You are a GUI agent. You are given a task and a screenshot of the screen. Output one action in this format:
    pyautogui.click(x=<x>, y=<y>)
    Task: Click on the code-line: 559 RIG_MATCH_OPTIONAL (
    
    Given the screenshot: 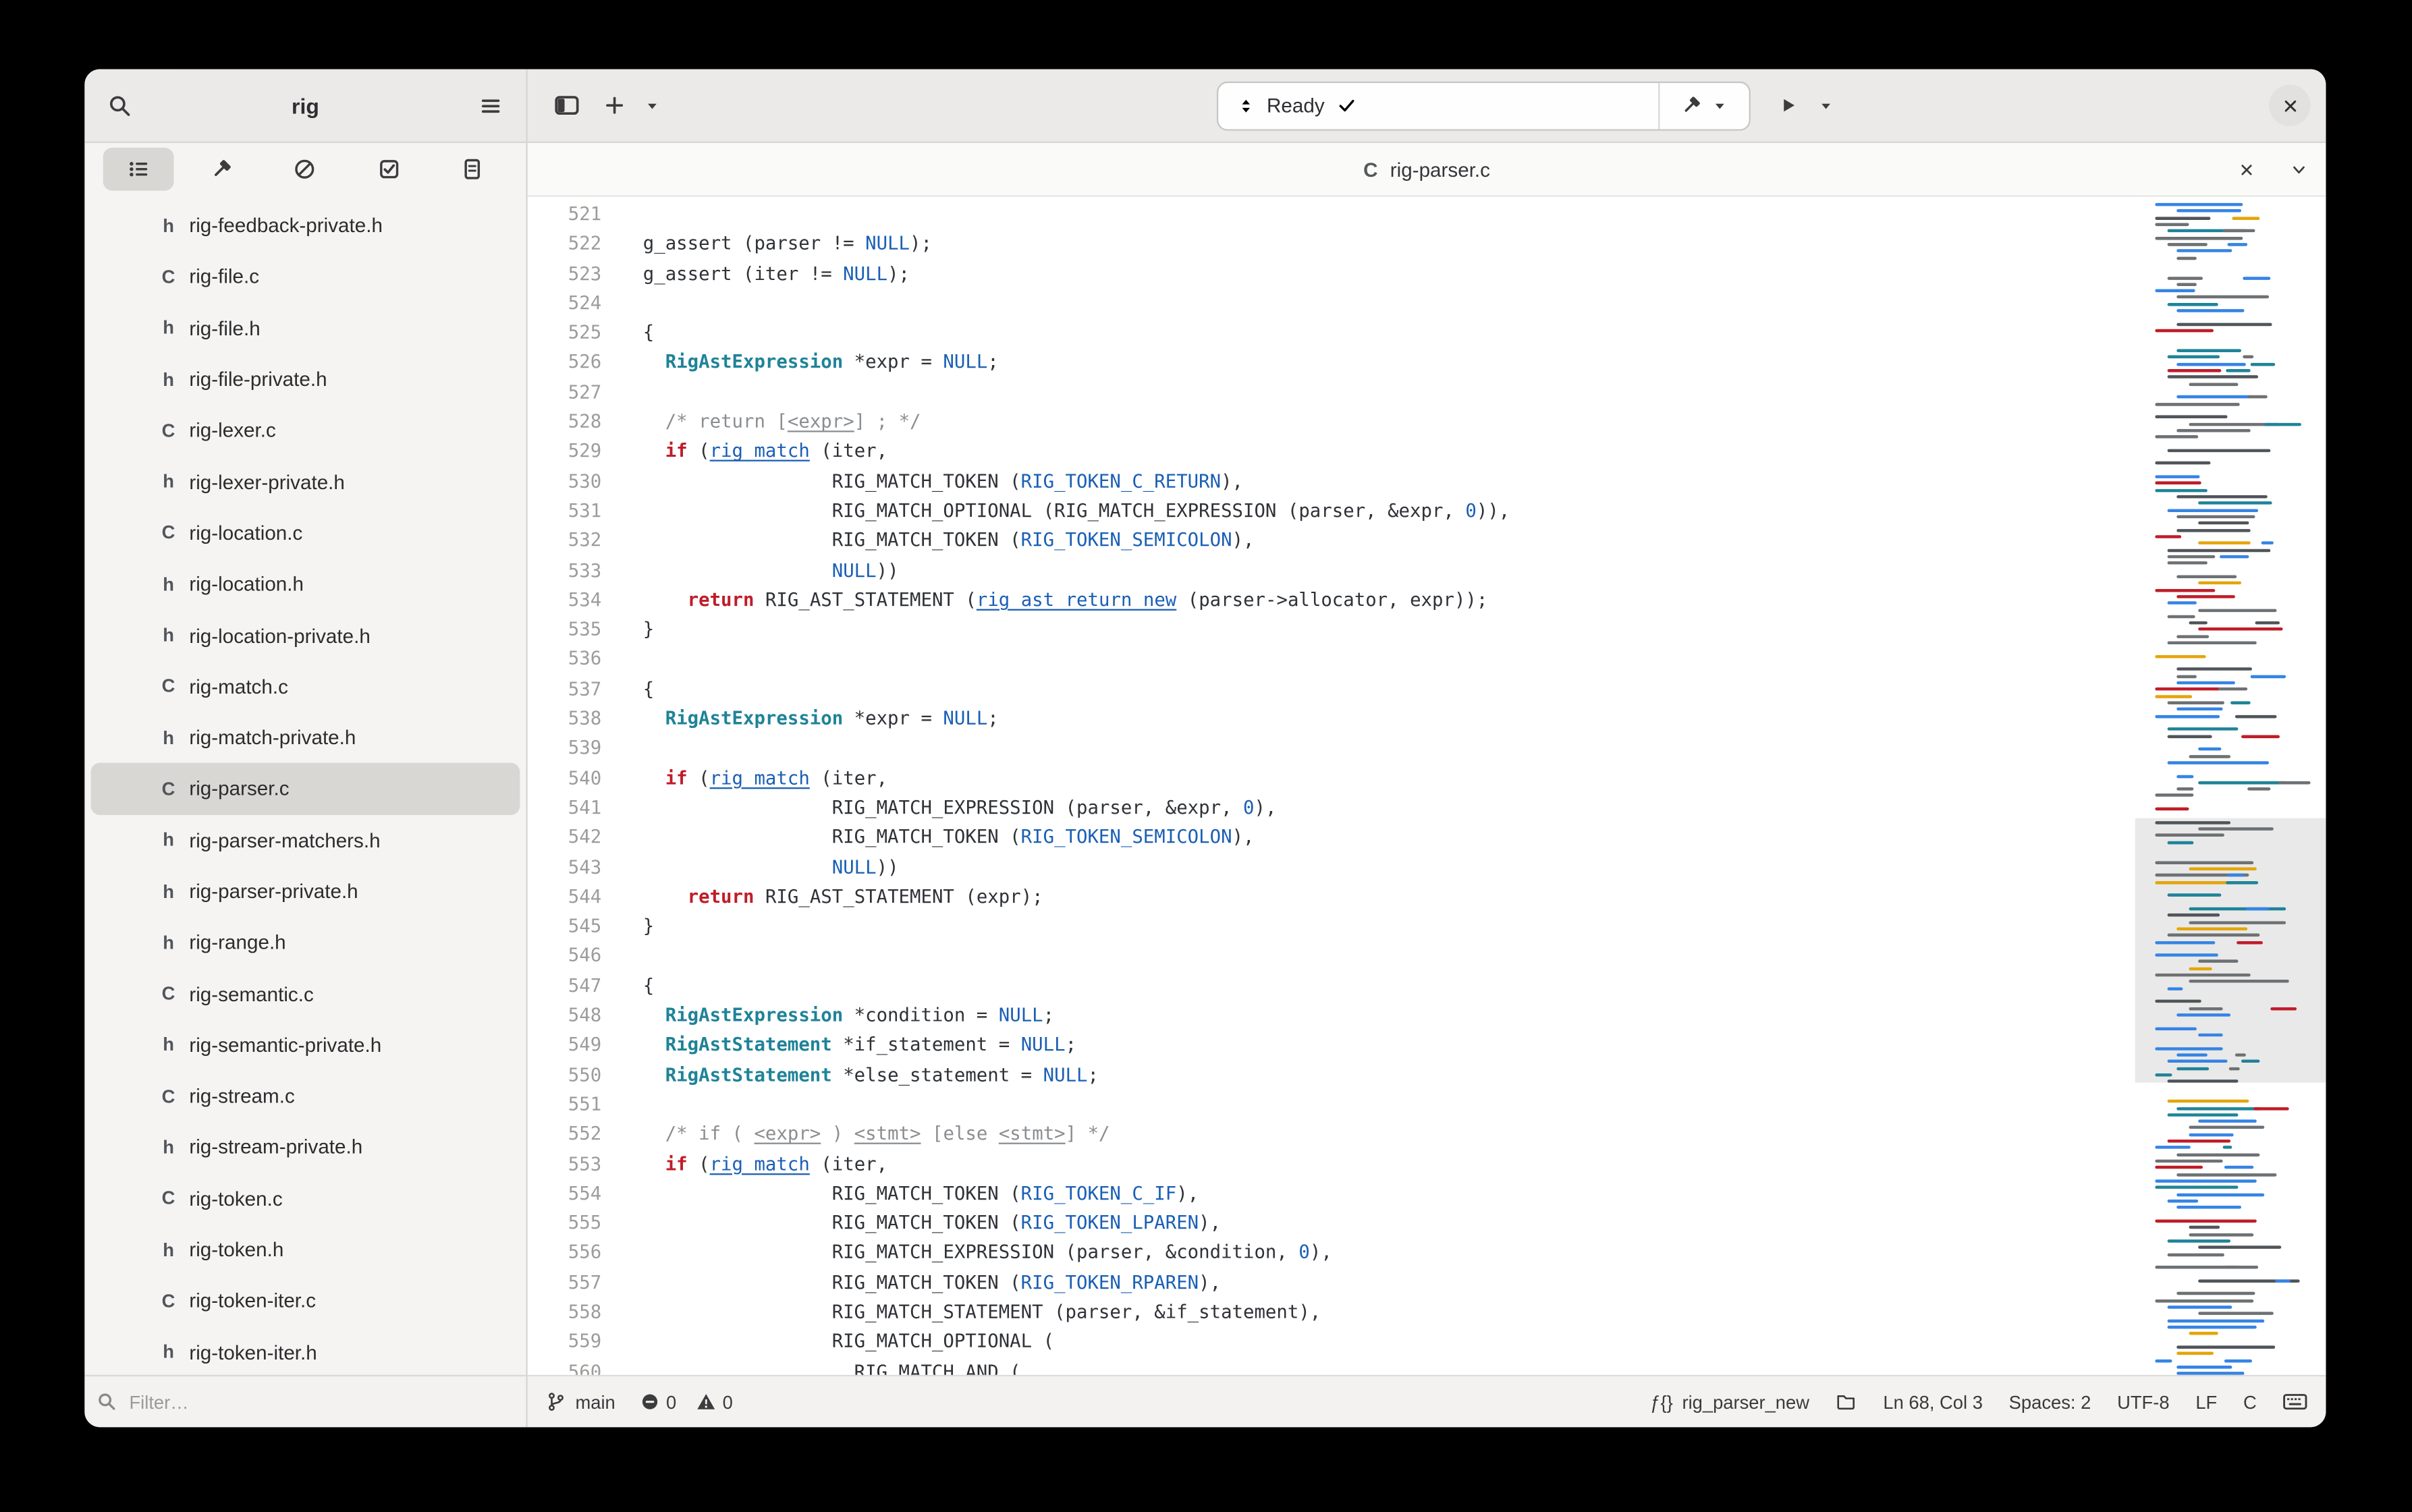 What is the action you would take?
    pyautogui.click(x=1327, y=1342)
    